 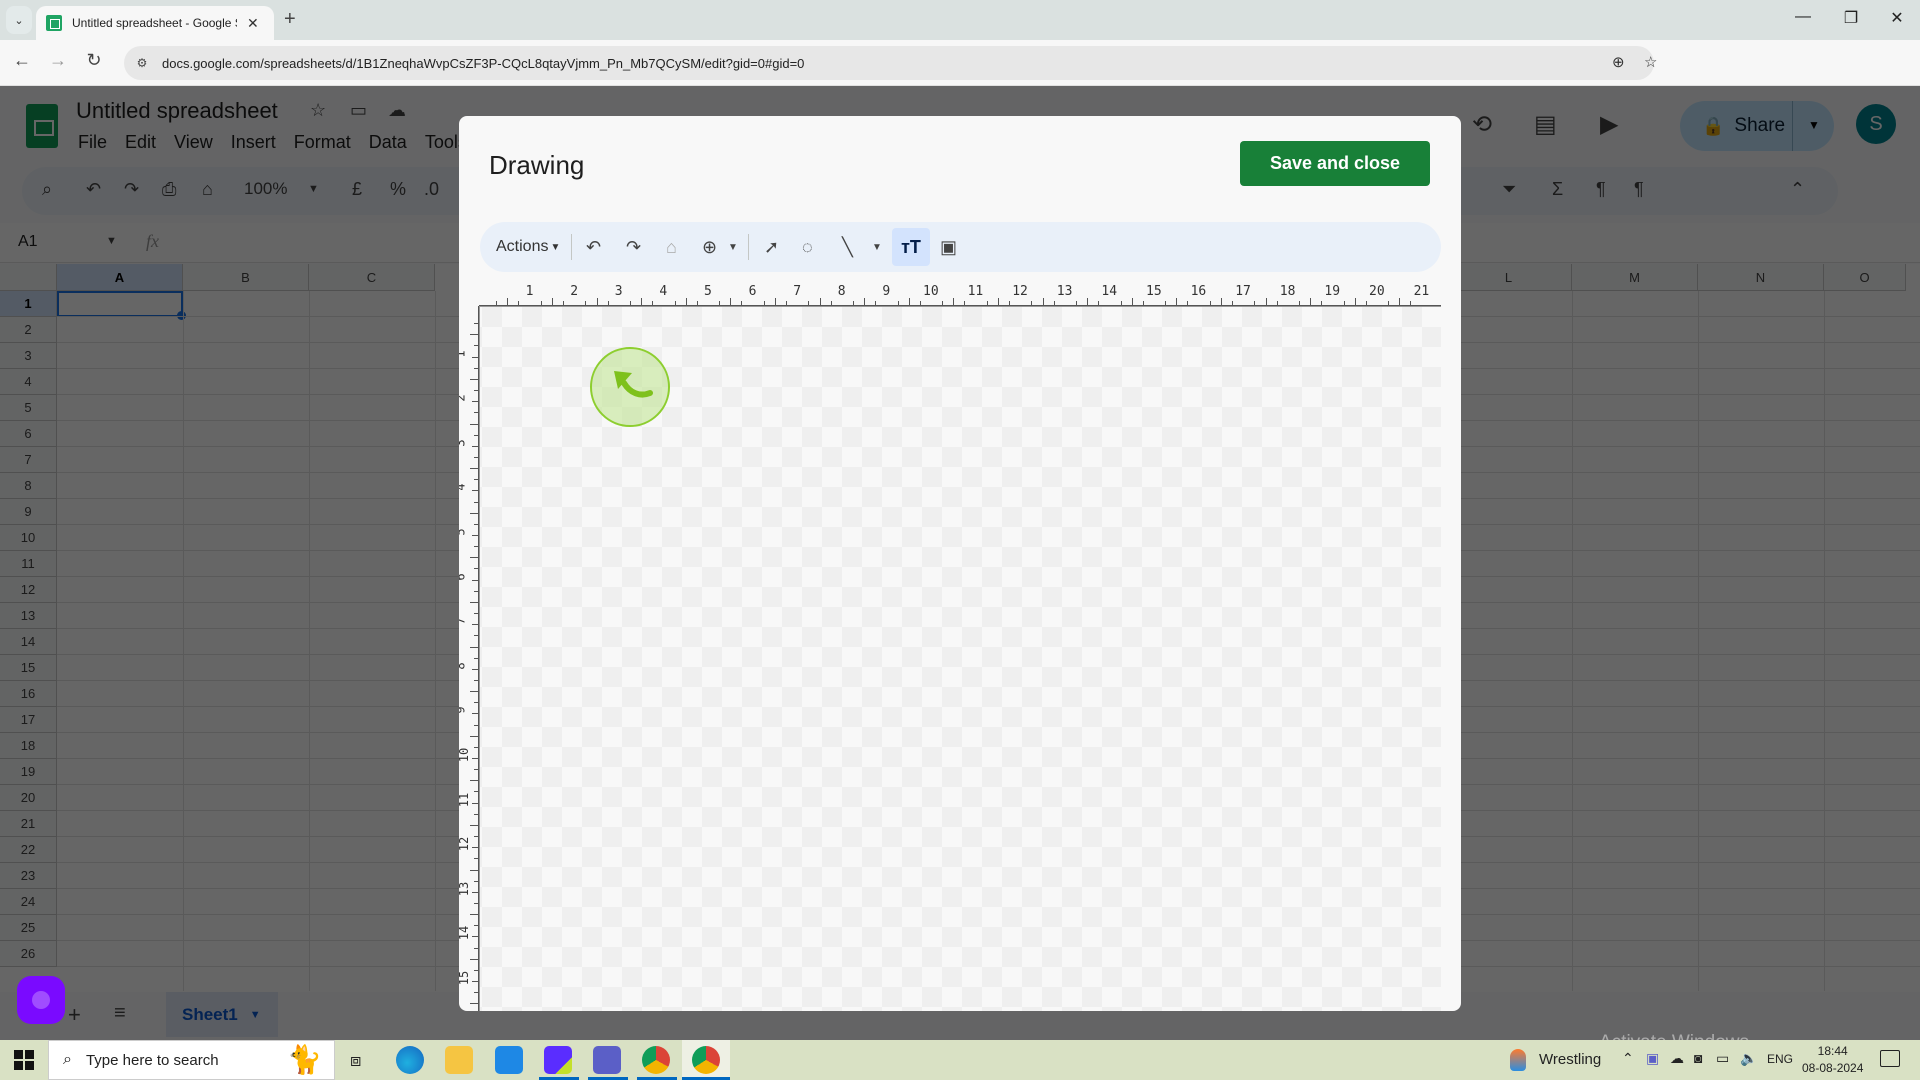 What do you see at coordinates (1650, 62) in the screenshot?
I see `bookmark-star-icon: ☆` at bounding box center [1650, 62].